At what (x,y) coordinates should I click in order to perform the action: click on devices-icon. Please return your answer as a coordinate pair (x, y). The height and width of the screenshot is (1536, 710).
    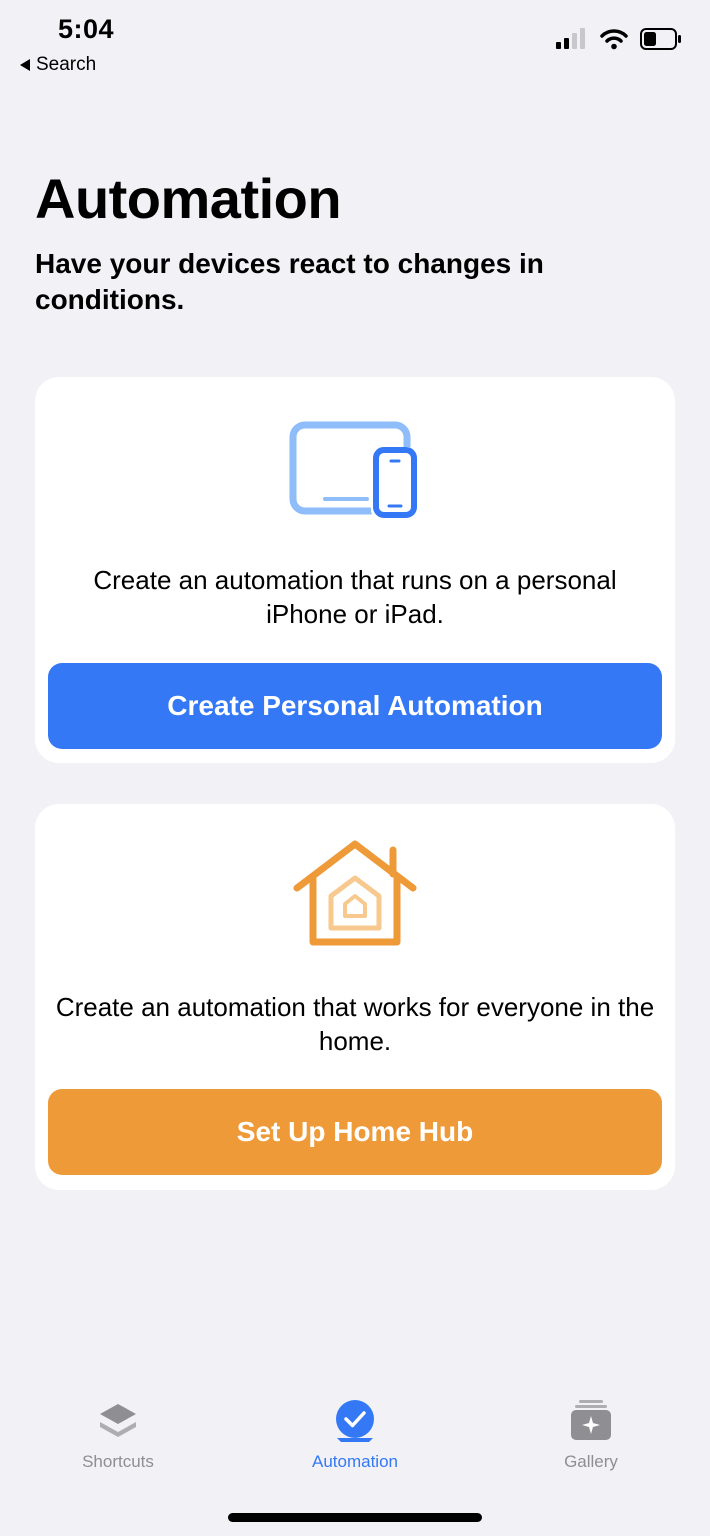
    Looking at the image, I should click on (353, 470).